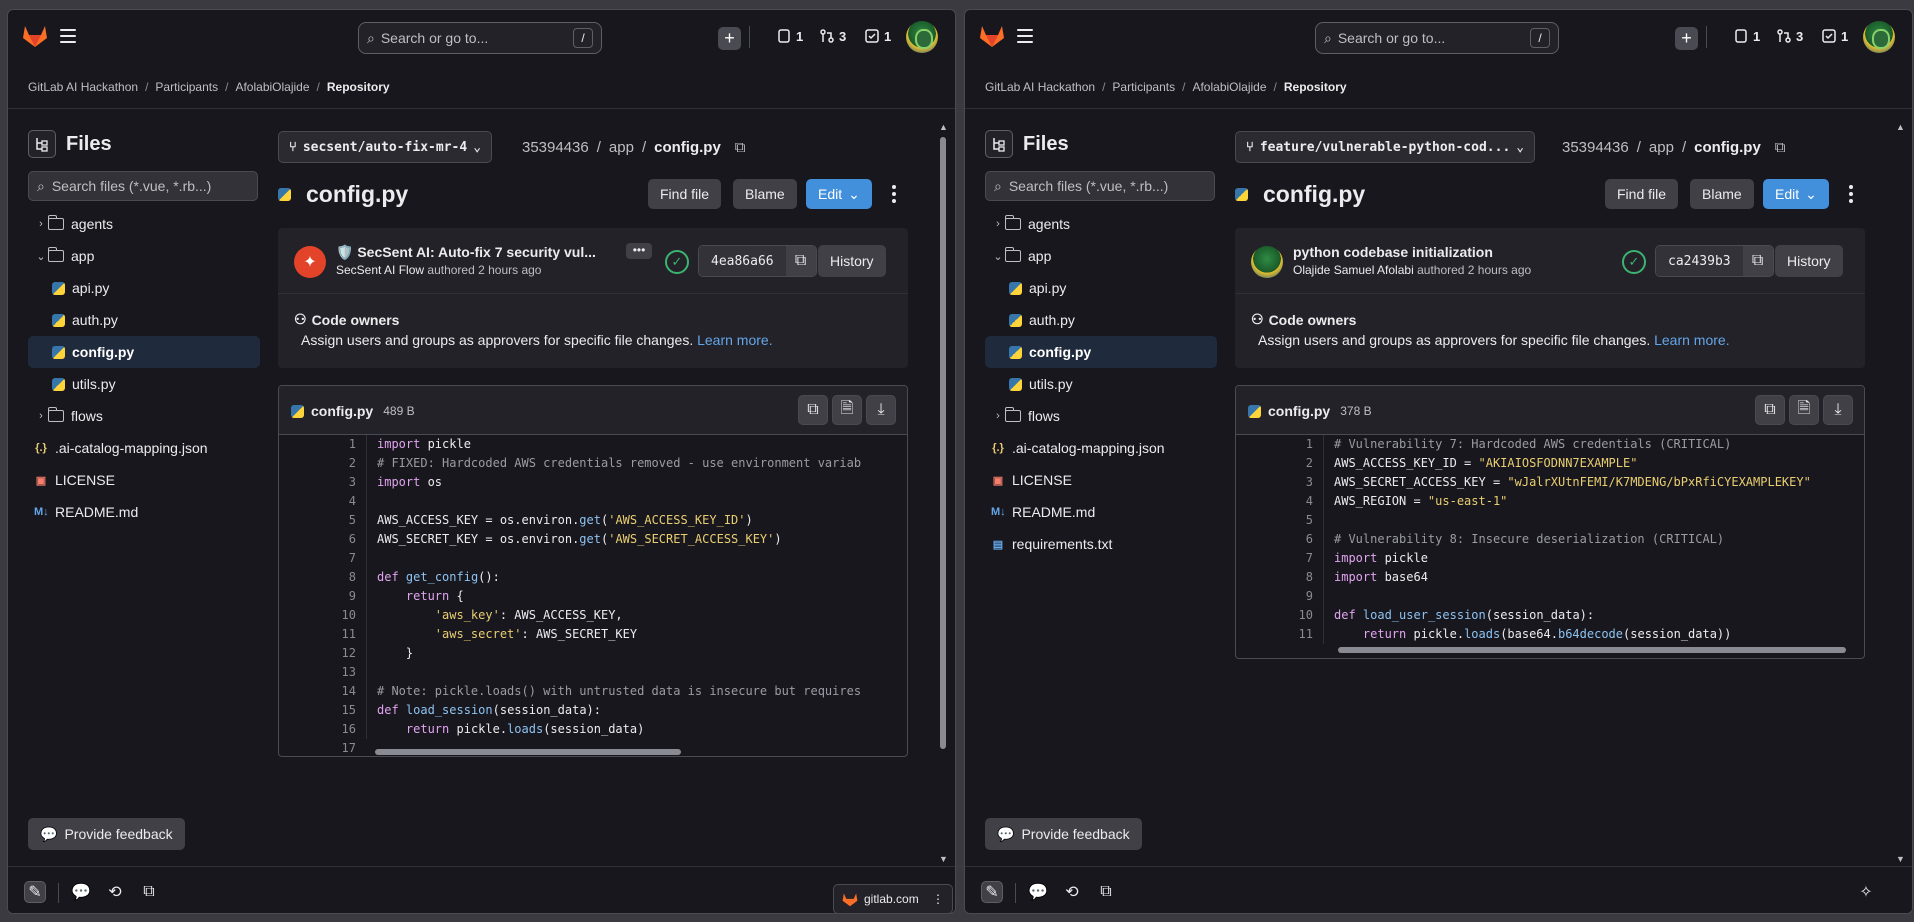  I want to click on branch-selector: ⑂ feature/vulnerable-python-cod... ⌄, so click(1385, 147).